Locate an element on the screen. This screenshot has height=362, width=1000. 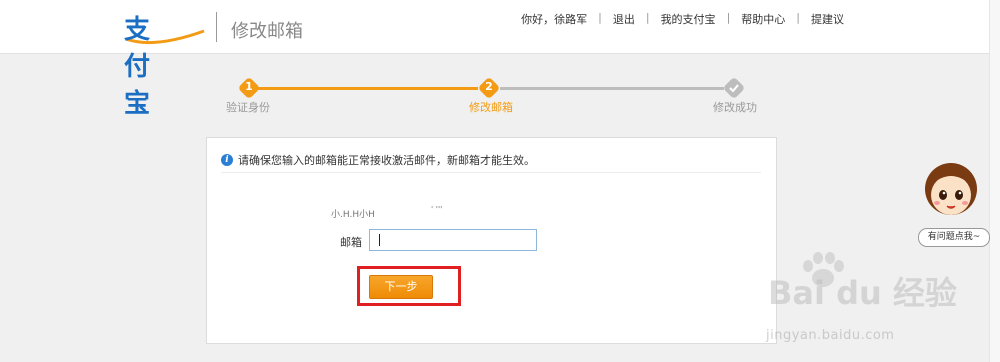
checkmark-icon is located at coordinates (734, 88).